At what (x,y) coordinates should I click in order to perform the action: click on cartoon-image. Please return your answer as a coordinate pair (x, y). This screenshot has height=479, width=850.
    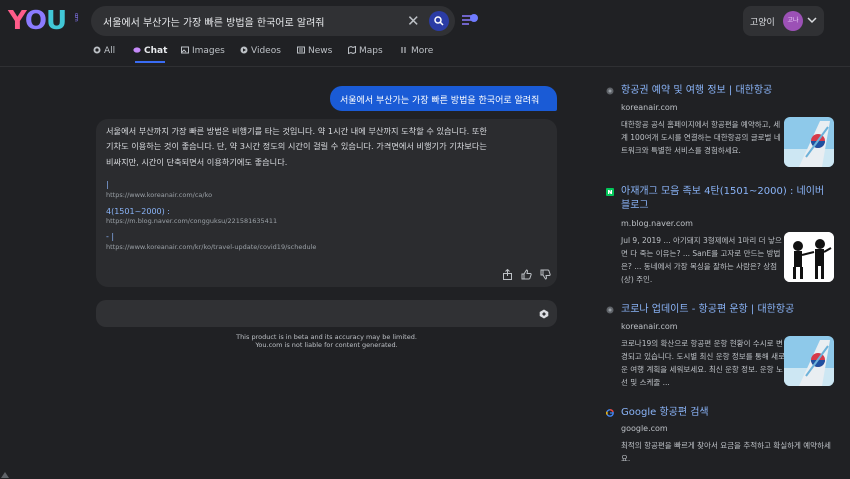
    Looking at the image, I should click on (809, 257).